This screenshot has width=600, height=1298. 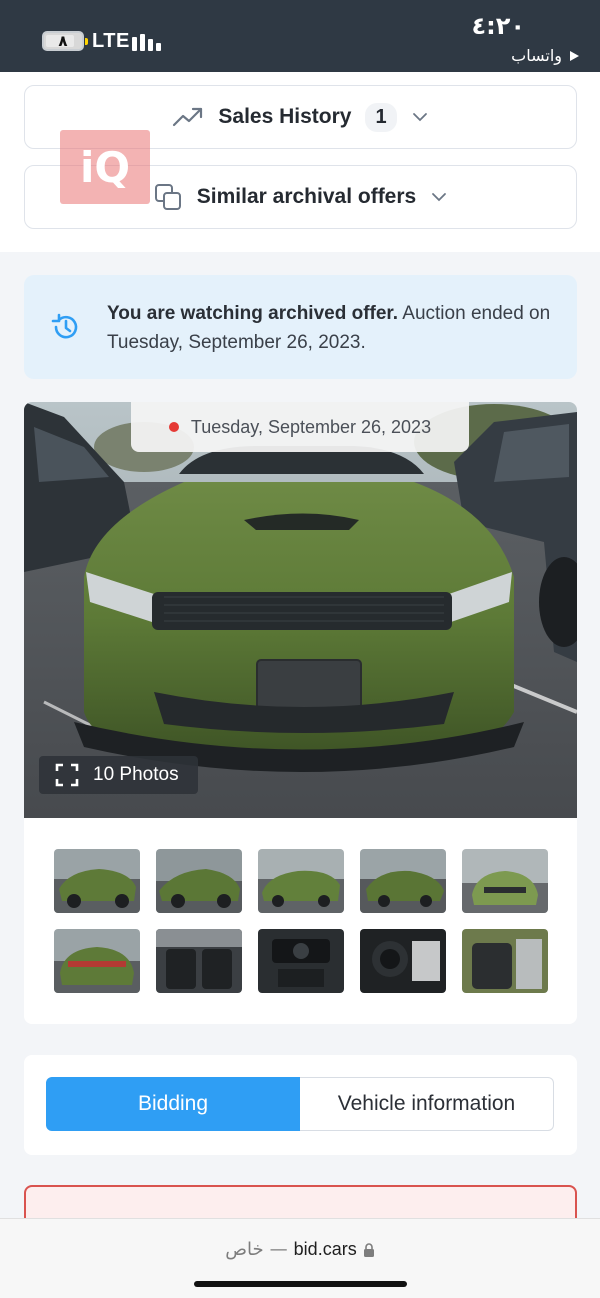 I want to click on view-photos-button: 10 Photos, so click(x=118, y=775).